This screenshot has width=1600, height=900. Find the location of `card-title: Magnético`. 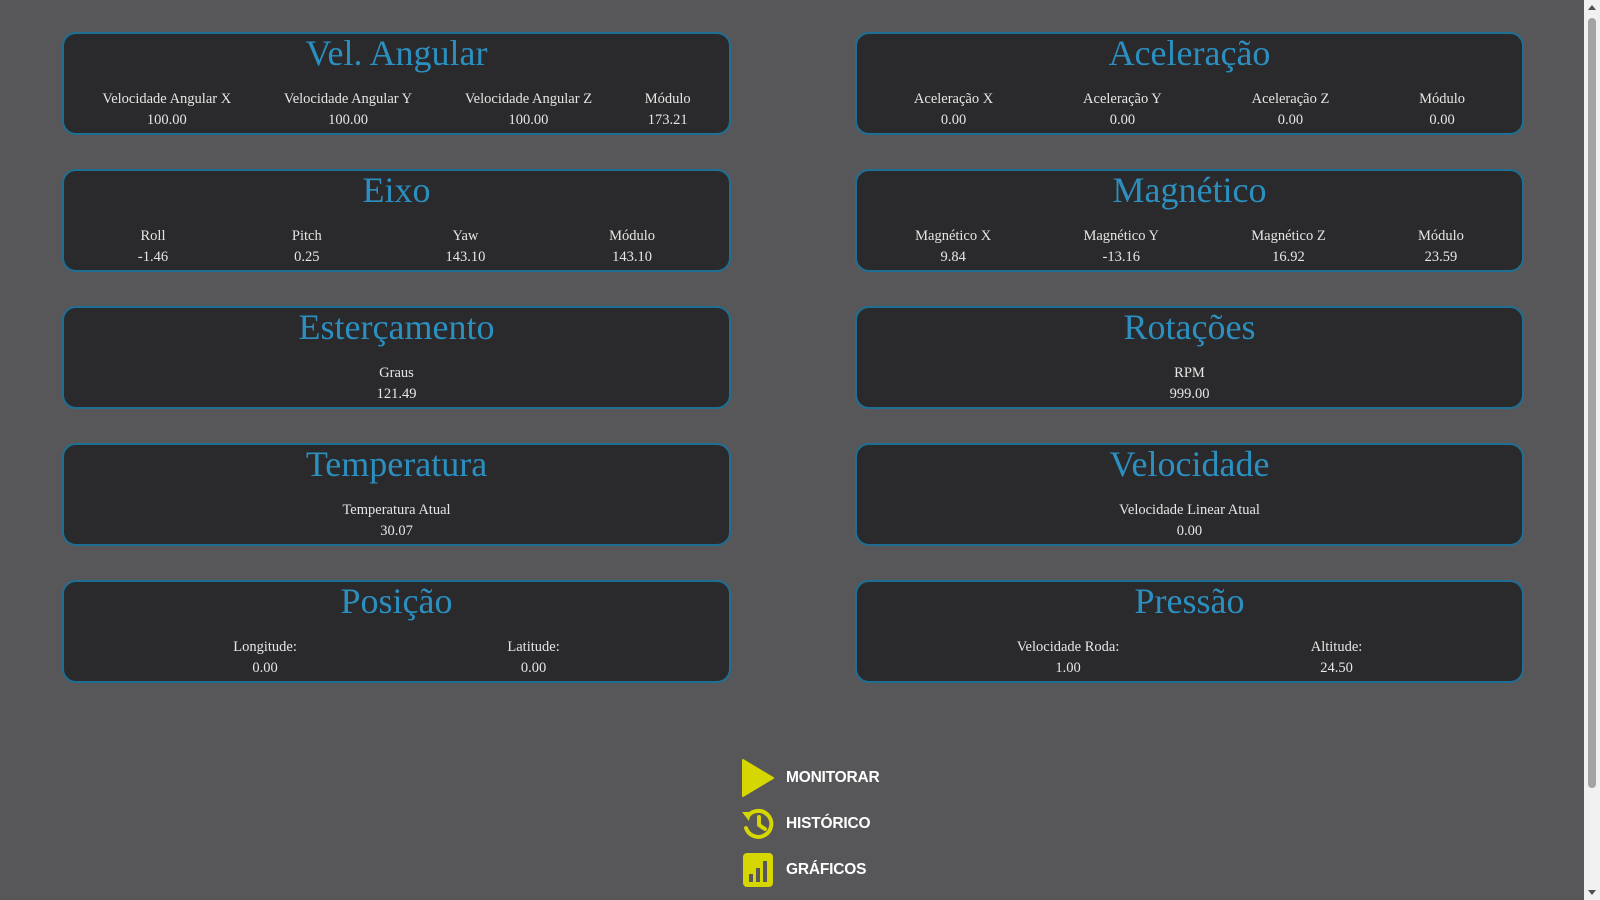

card-title: Magnético is located at coordinates (1189, 190).